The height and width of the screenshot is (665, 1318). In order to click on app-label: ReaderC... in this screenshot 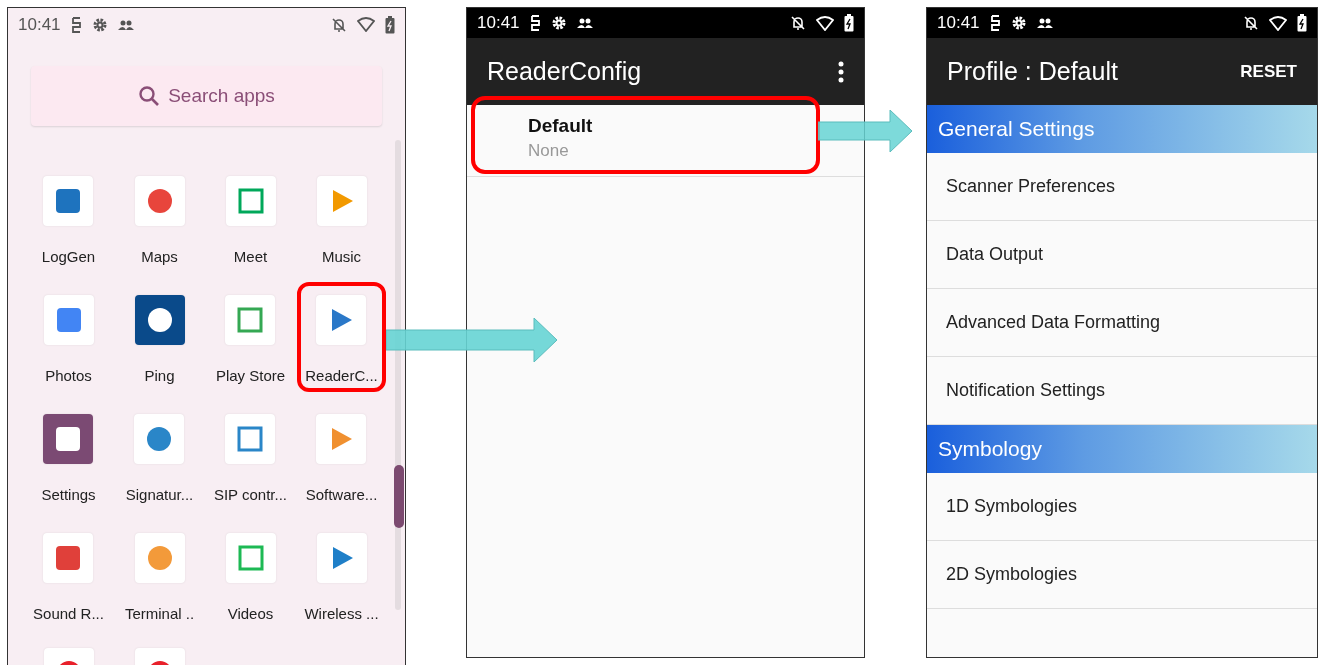, I will do `click(341, 375)`.